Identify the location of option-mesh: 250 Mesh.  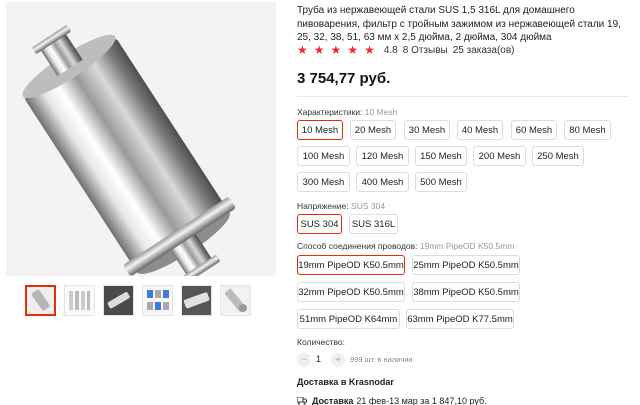
(558, 156).